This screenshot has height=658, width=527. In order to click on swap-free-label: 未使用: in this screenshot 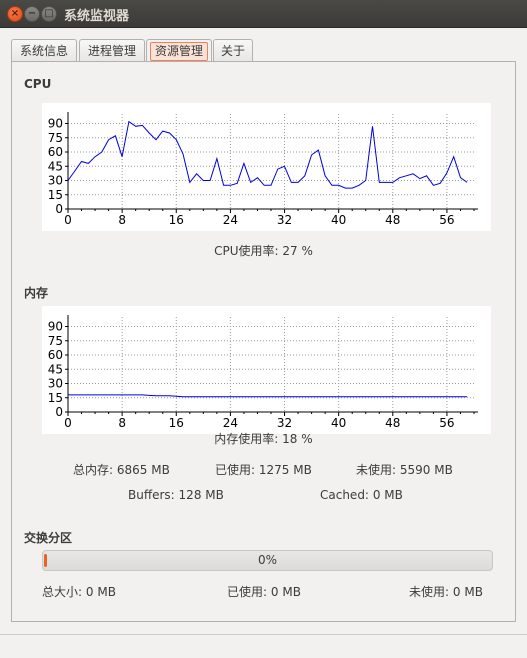, I will do `click(429, 592)`.